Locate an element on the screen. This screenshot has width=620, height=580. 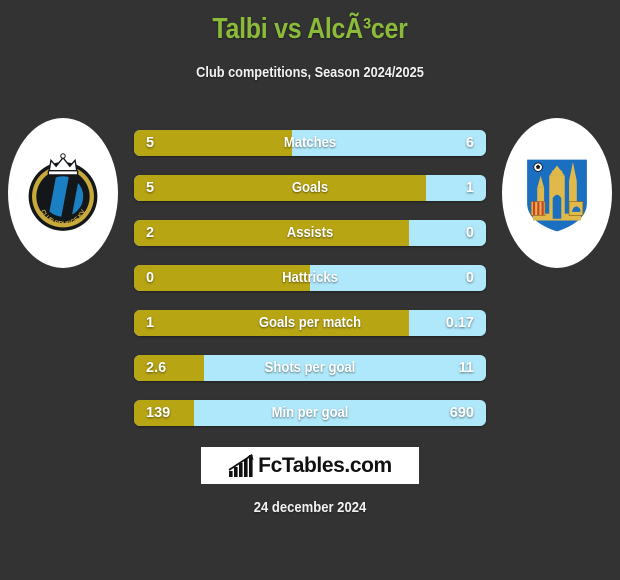
page-title: Talbi vs AlcÃ³cer is located at coordinates (310, 29).